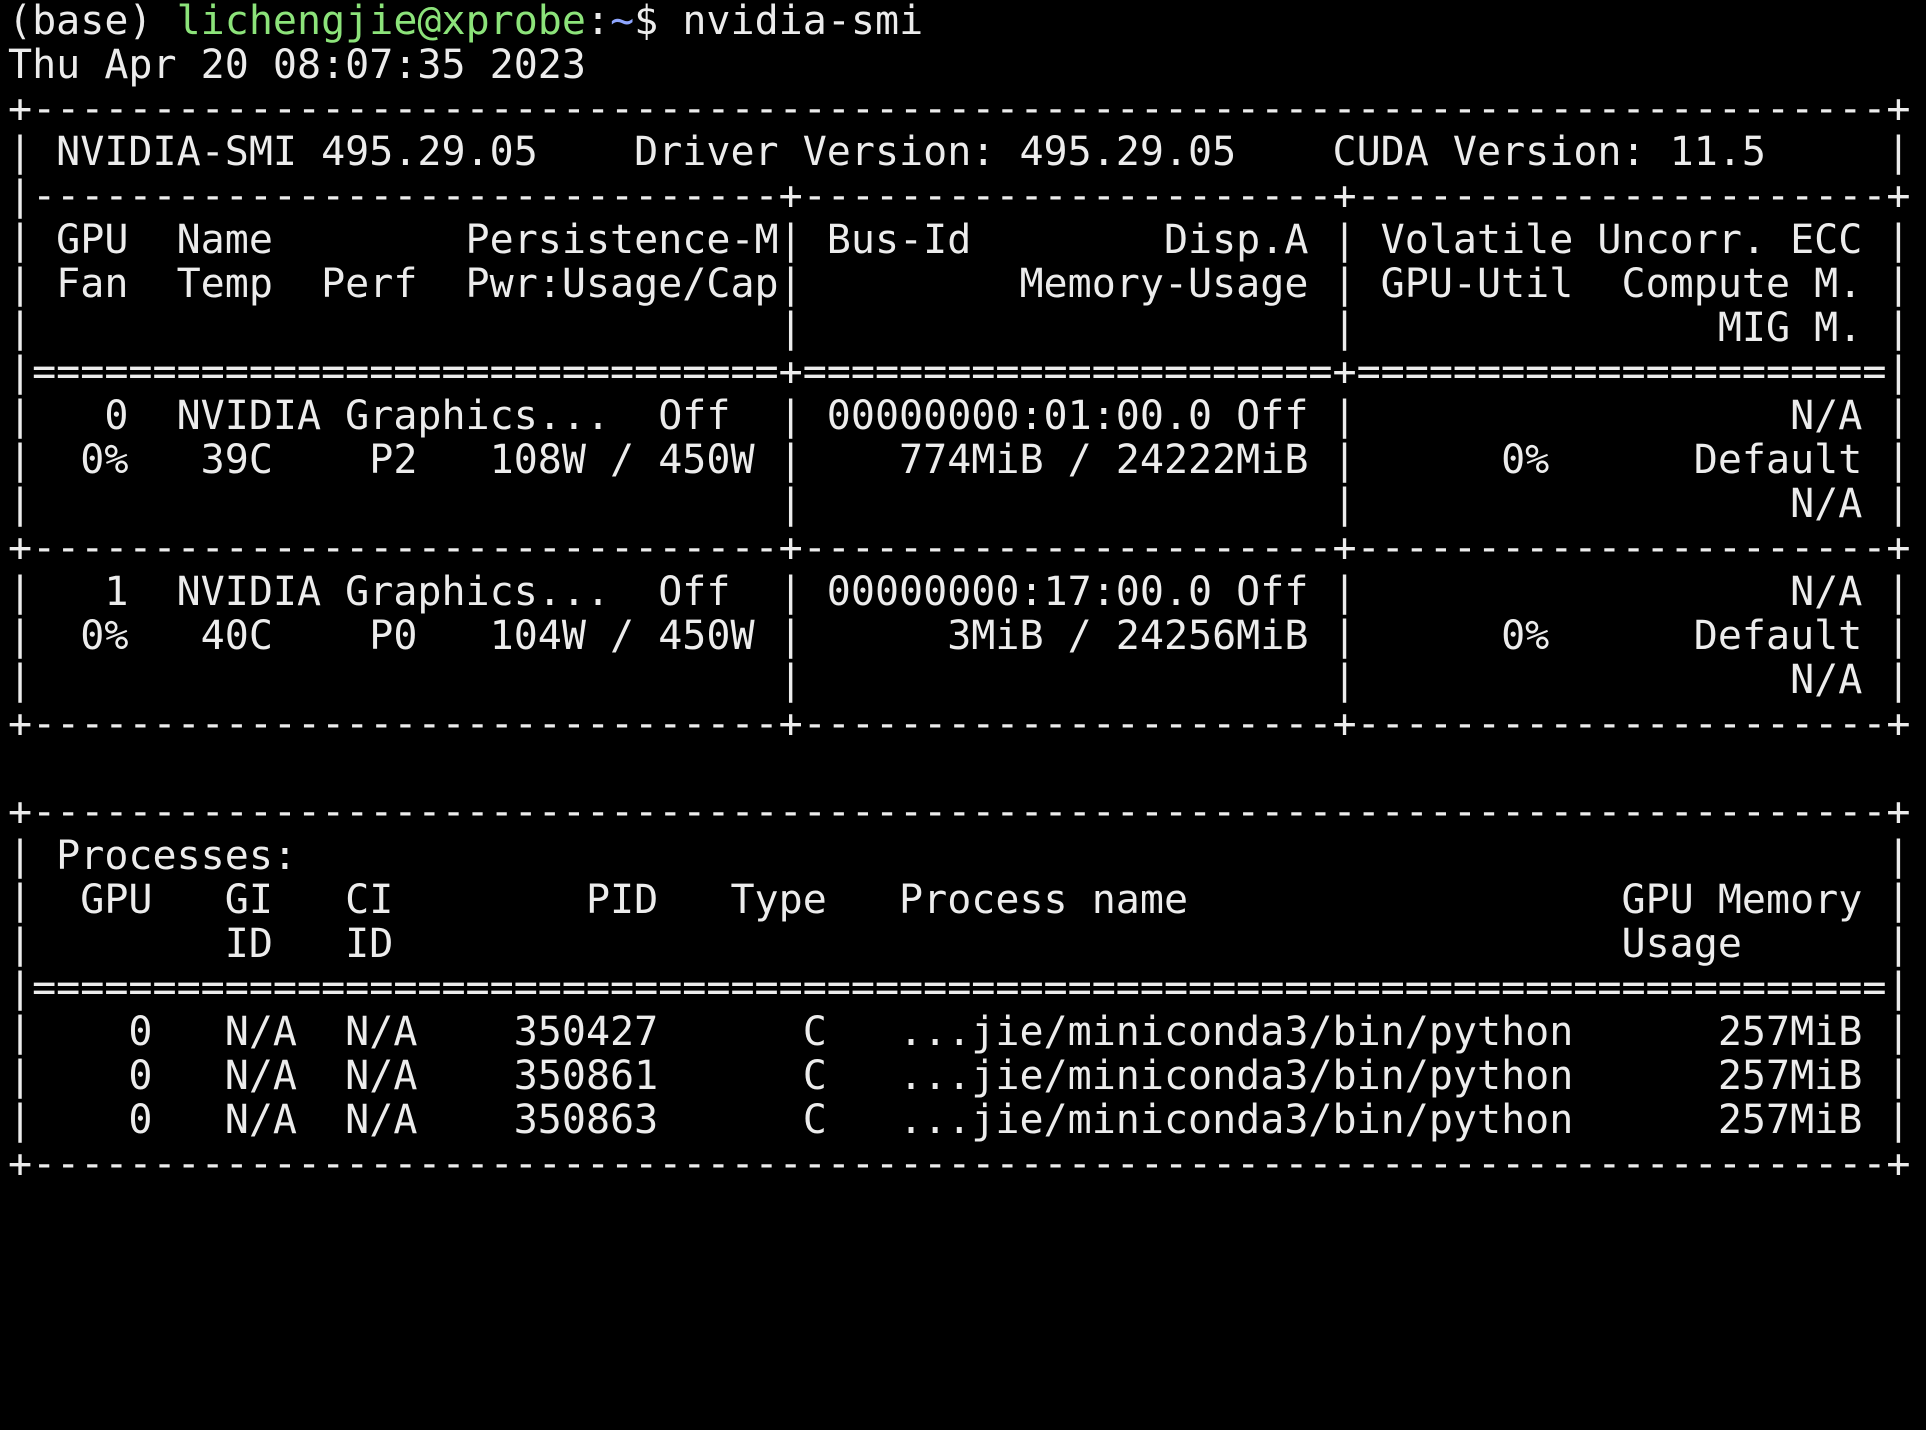 The width and height of the screenshot is (1926, 1430). Describe the element at coordinates (658, 22) in the screenshot. I see `prompt-symbol: $` at that location.